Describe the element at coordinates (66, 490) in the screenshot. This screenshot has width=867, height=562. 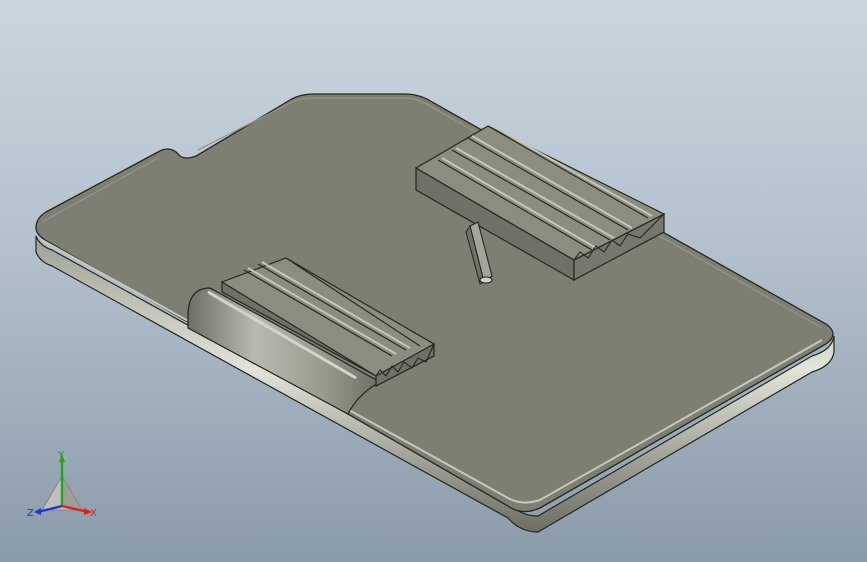
I see `coordinate-triad: Y X Z` at that location.